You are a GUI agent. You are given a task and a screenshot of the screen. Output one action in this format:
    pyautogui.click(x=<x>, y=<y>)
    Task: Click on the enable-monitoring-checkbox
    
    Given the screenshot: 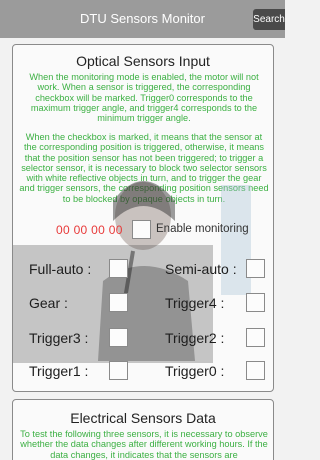 What is the action you would take?
    pyautogui.click(x=141, y=229)
    